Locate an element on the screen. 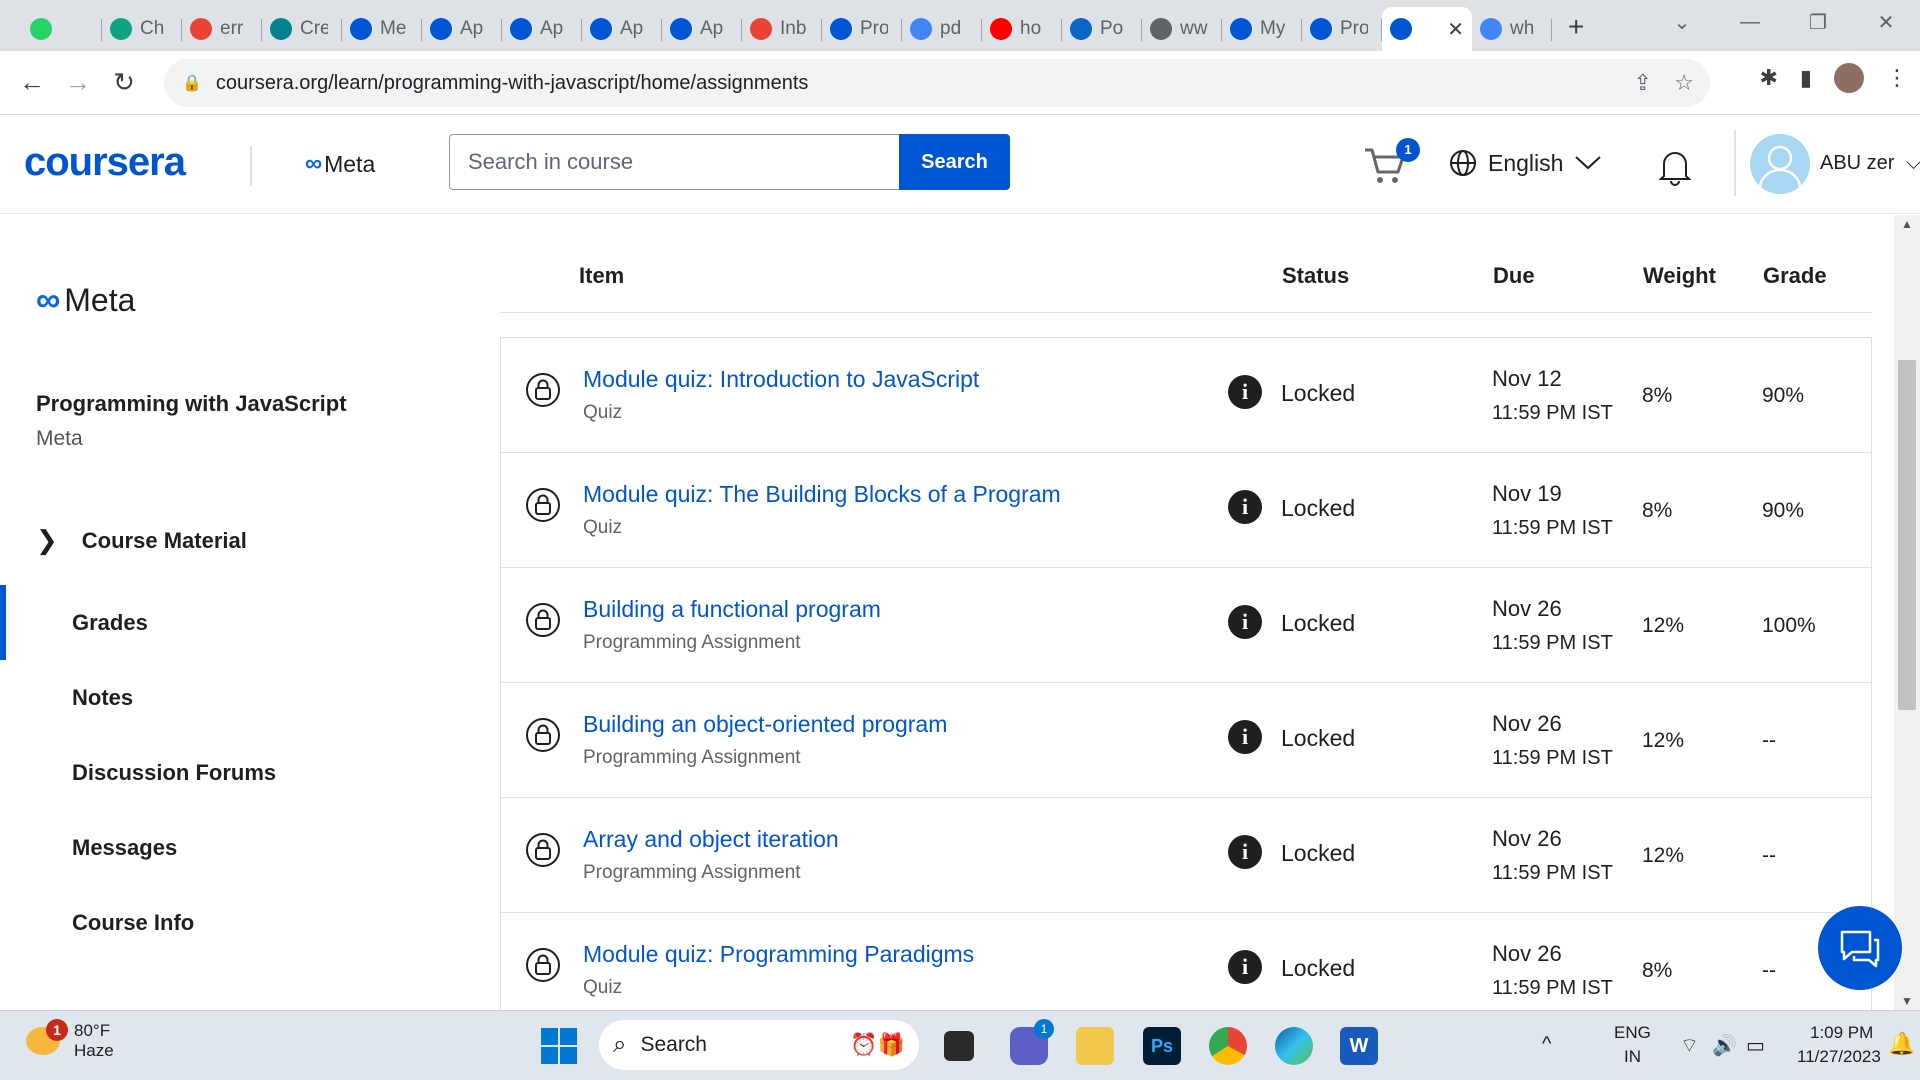 This screenshot has height=1080, width=1920. bookmark-star-icon: ☆ is located at coordinates (1684, 83).